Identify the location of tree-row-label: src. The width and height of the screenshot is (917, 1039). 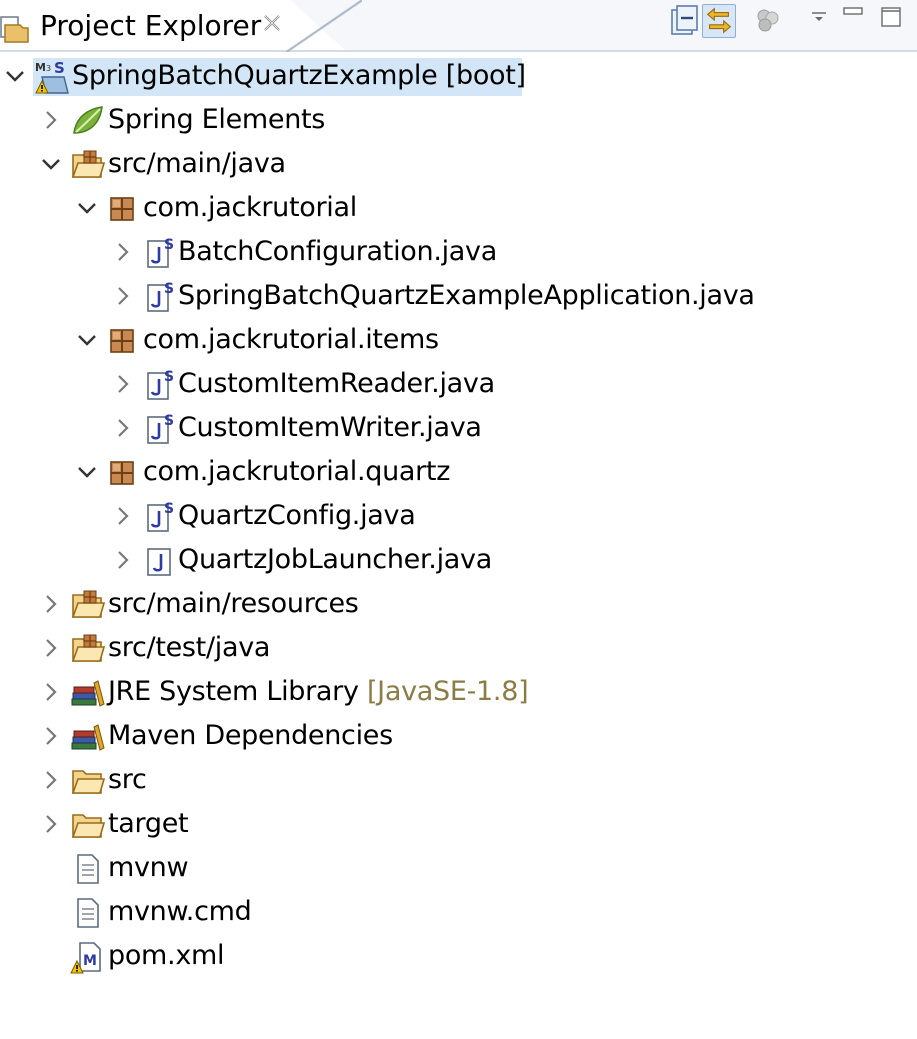
(127, 779).